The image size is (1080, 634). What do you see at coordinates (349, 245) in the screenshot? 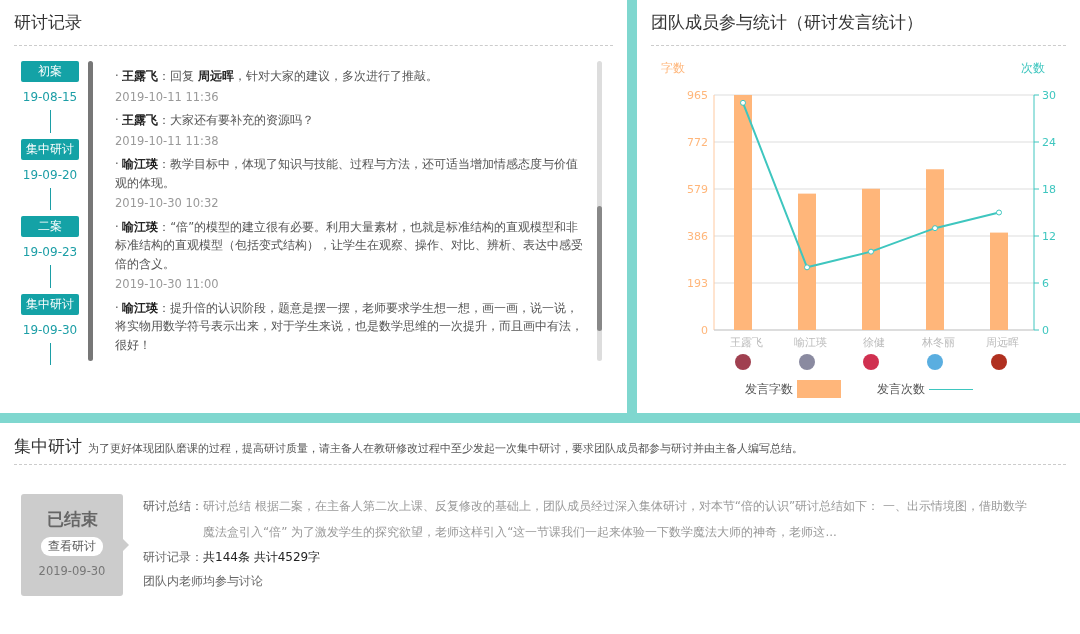
I see `comment-text: · 喻江瑛：“倍”的模型的建立很有必要。利用大量素材，也就是标准结构的直观模型和非标准结构的直观模型（包括变式结构），让学生在观察、操作、对比、辨析、表达中感受倍的含义。` at bounding box center [349, 245].